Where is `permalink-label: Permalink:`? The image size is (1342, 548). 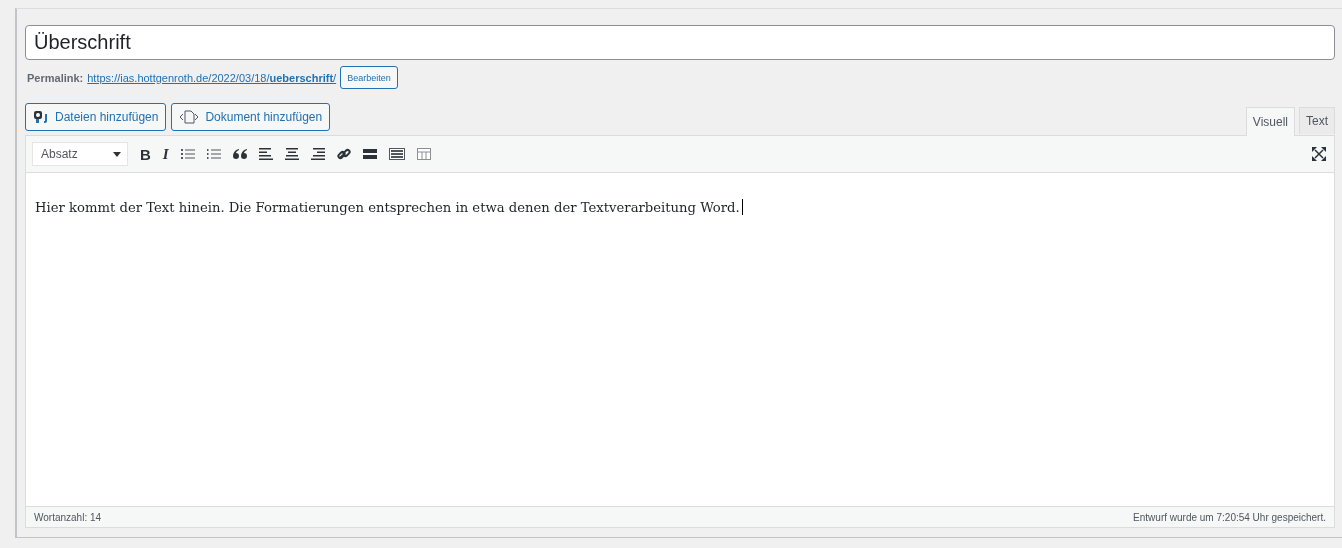 permalink-label: Permalink: is located at coordinates (55, 77).